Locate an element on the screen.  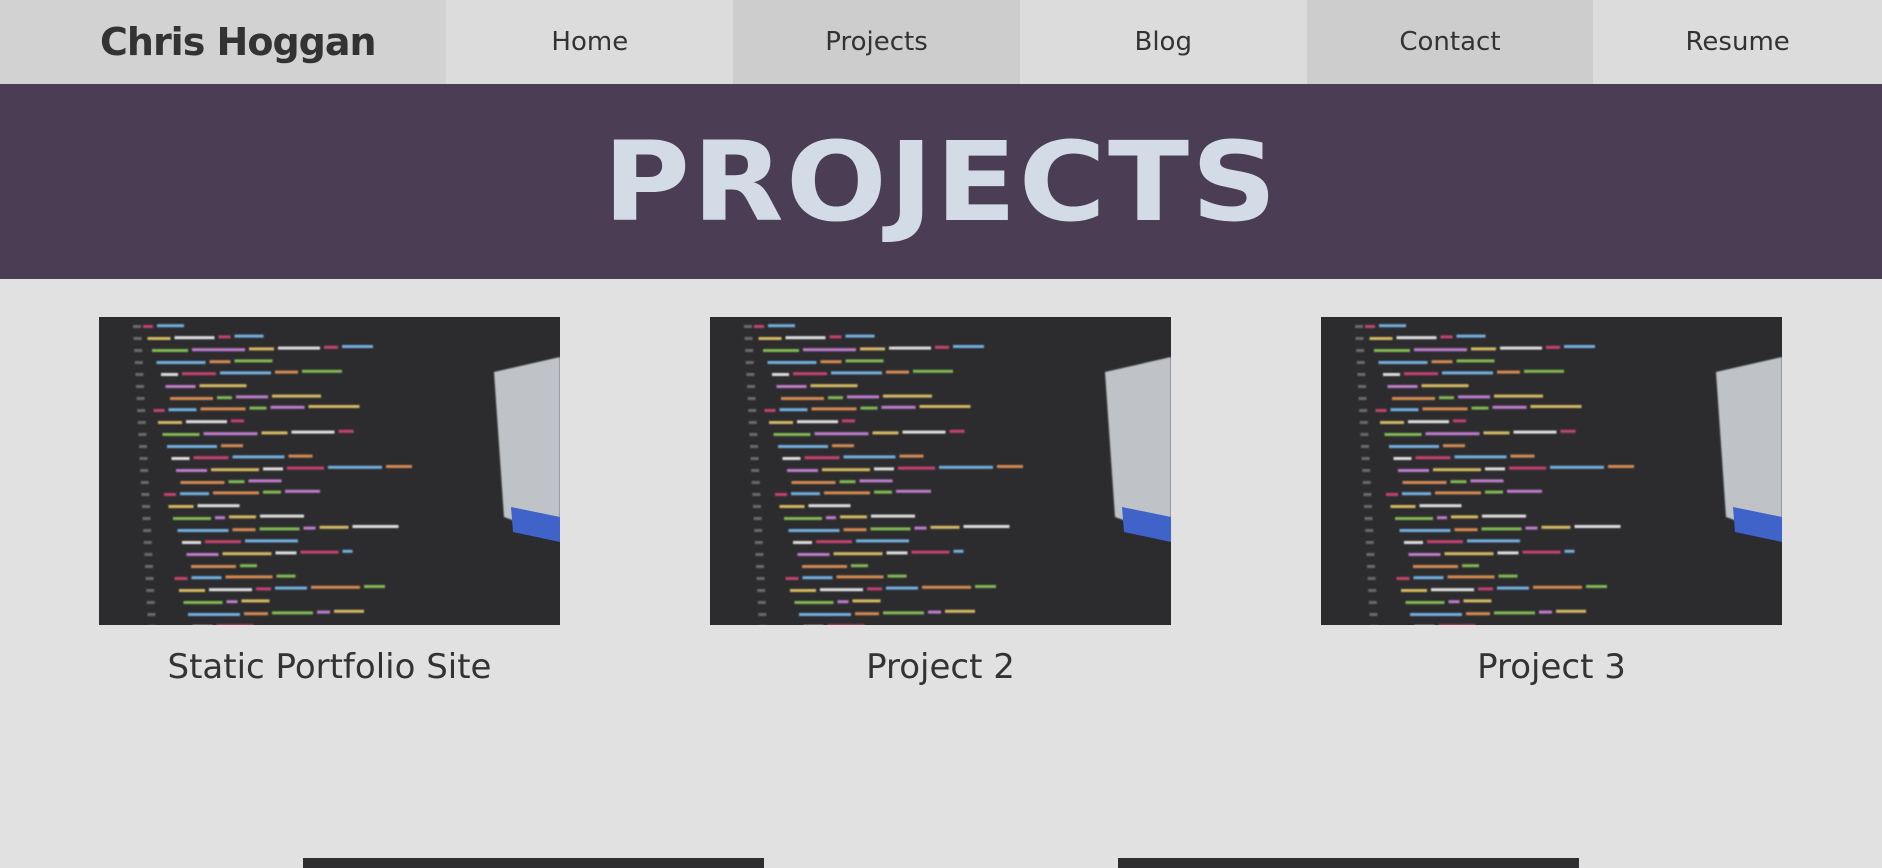
project-card: Project 3 is located at coordinates (1551, 502).